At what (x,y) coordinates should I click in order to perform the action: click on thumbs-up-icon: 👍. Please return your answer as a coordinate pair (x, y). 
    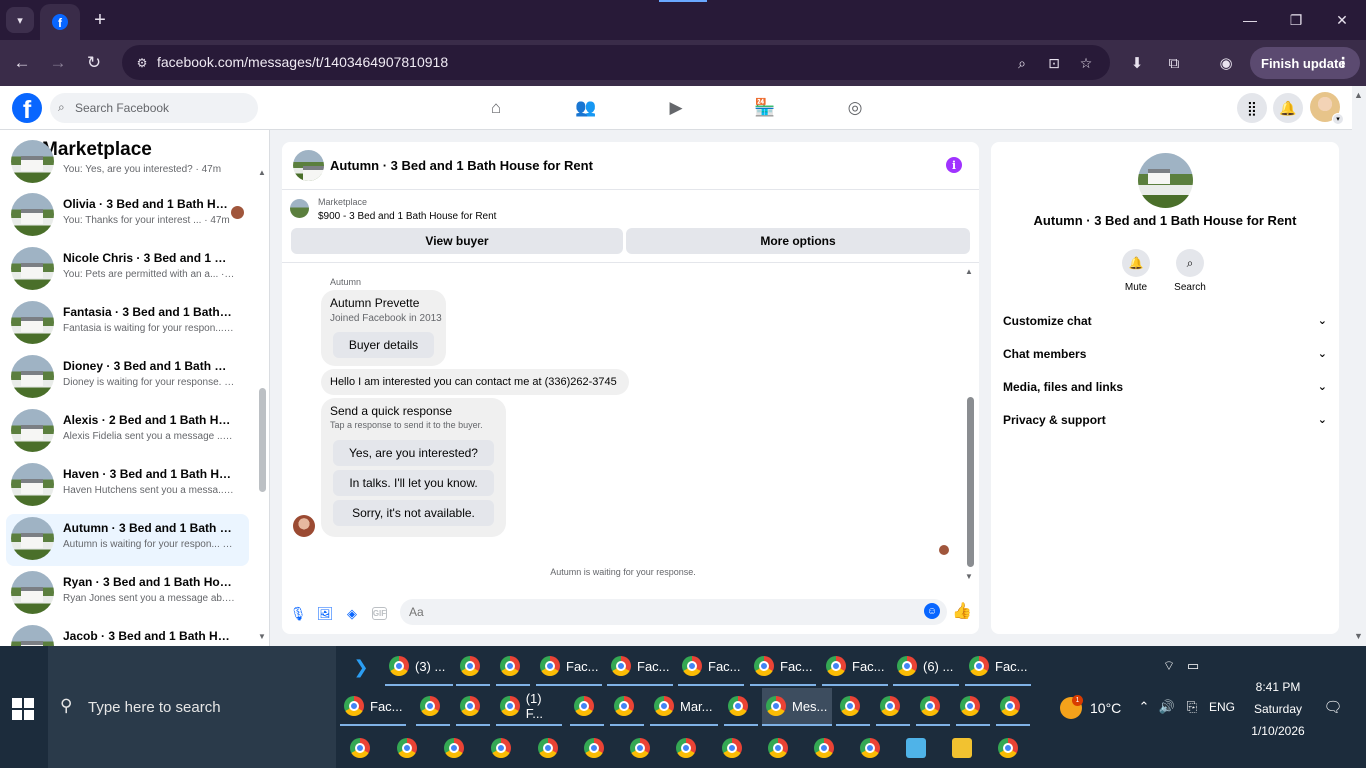
    Looking at the image, I should click on (962, 611).